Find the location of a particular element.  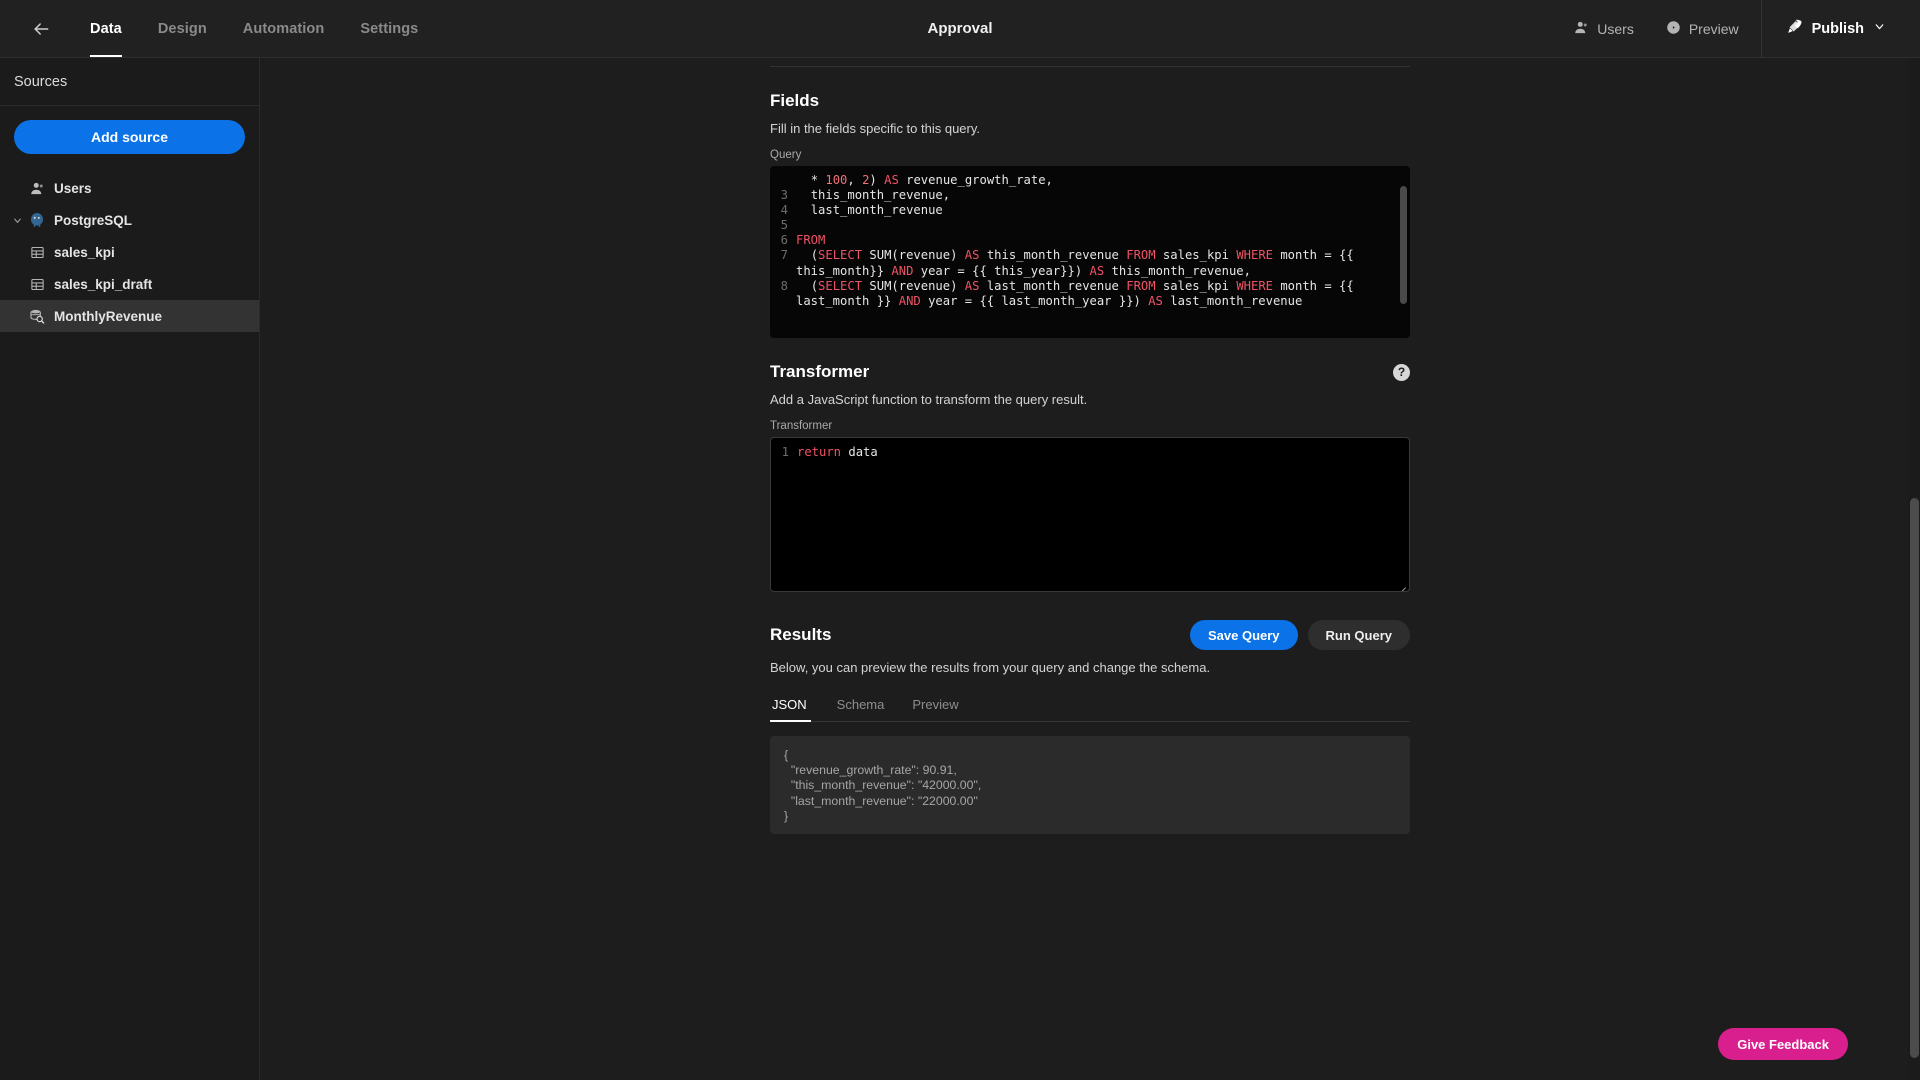

tab-schema: Schema is located at coordinates (861, 709).